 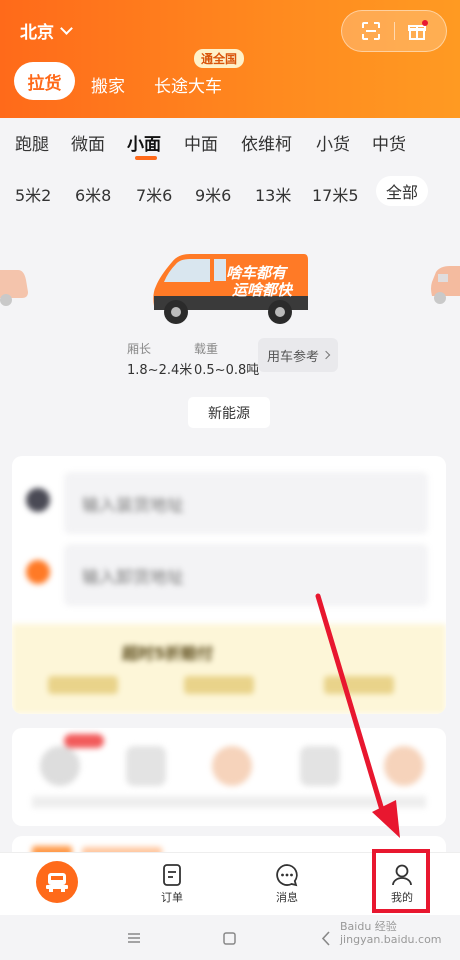 What do you see at coordinates (32, 142) in the screenshot?
I see `vehicle-type-paotui: 跑腿` at bounding box center [32, 142].